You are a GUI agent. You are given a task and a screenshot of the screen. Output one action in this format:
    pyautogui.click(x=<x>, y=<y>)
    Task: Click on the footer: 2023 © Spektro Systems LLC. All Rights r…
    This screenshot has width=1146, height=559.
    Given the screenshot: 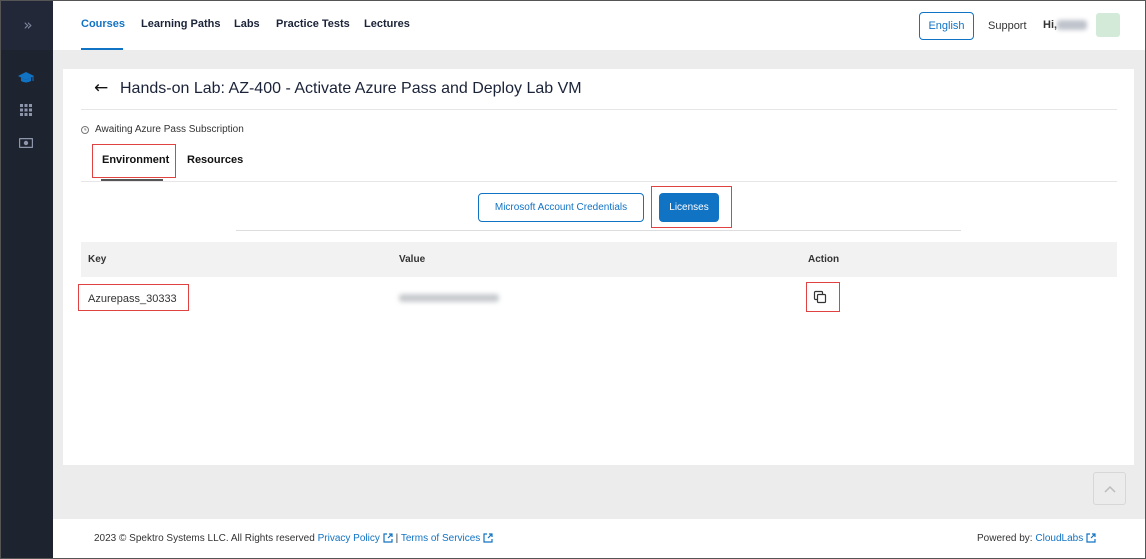 What is the action you would take?
    pyautogui.click(x=599, y=539)
    